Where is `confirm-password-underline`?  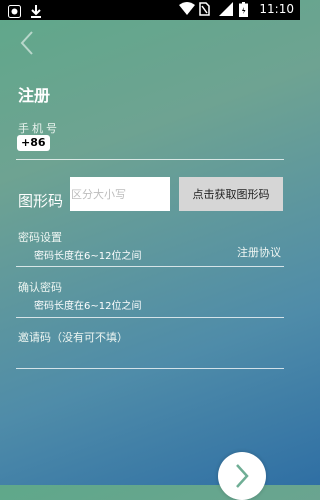
confirm-password-underline is located at coordinates (150, 317).